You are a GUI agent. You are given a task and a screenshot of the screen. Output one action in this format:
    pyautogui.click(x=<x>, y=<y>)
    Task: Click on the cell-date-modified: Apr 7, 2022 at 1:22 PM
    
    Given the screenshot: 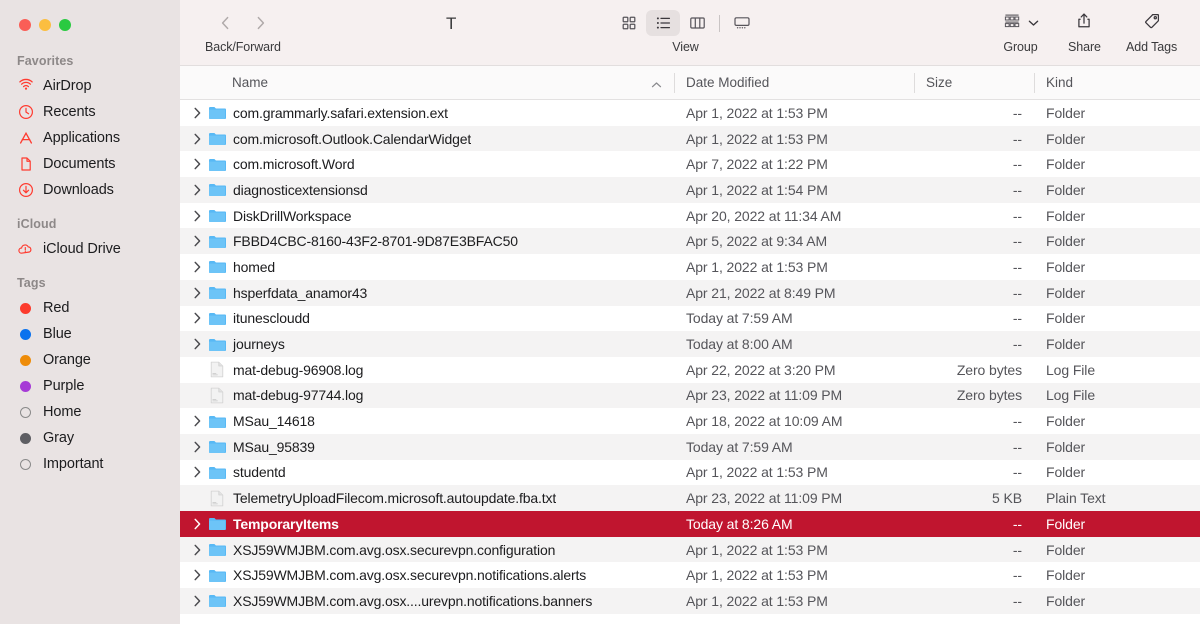 What is the action you would take?
    pyautogui.click(x=757, y=164)
    